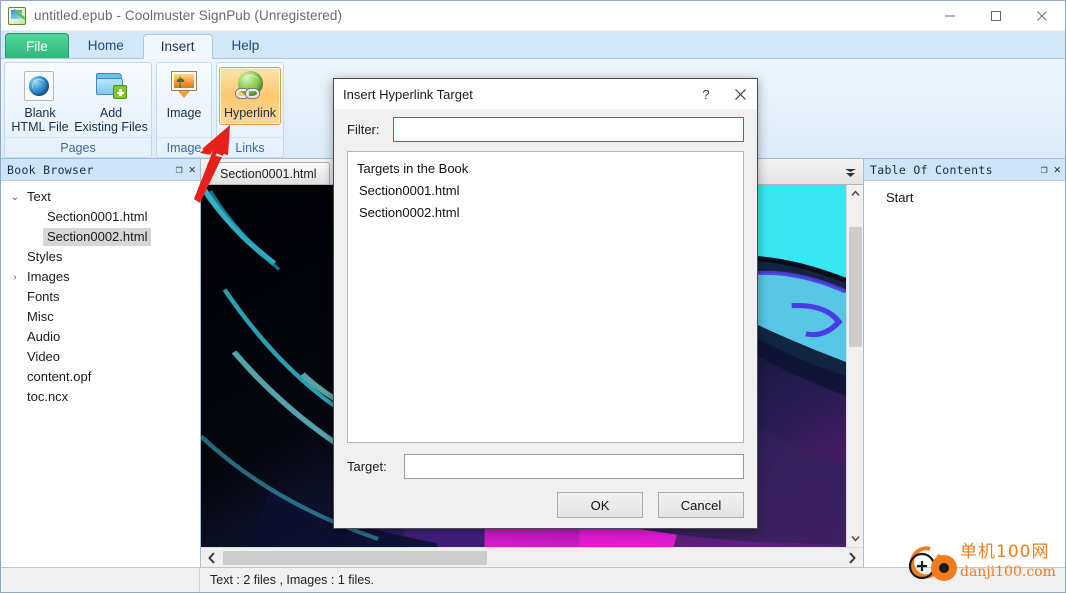 The width and height of the screenshot is (1066, 593). Describe the element at coordinates (100, 257) in the screenshot. I see `tree-node-styles: Styles` at that location.